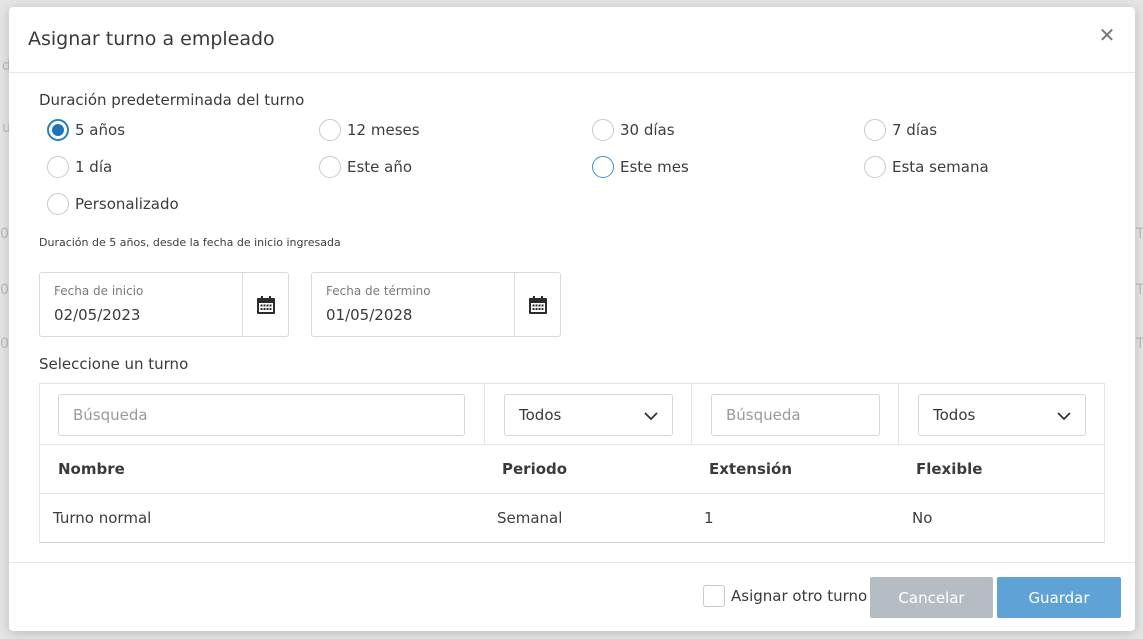  Describe the element at coordinates (530, 518) in the screenshot. I see `cell-period: Semanal` at that location.